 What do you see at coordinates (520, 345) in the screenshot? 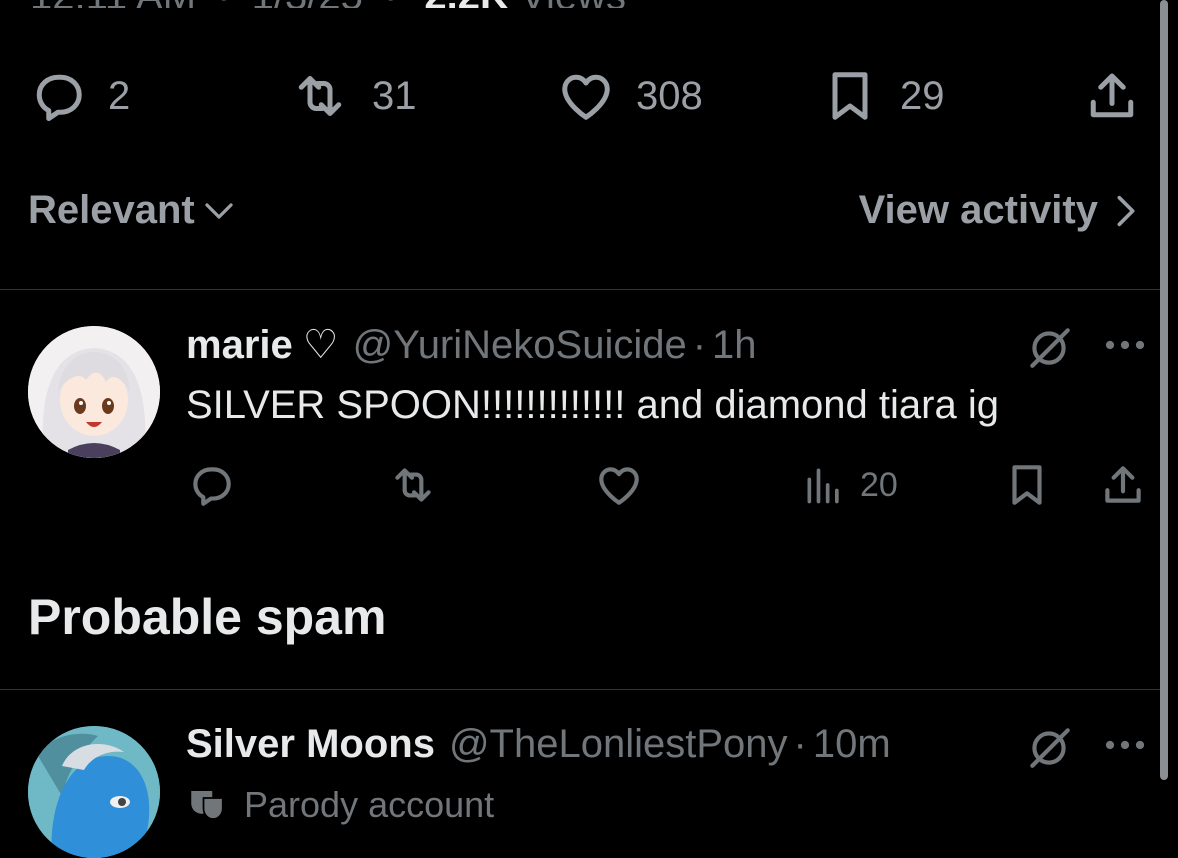
I see `user-handle: @YuriNekoSuicide` at bounding box center [520, 345].